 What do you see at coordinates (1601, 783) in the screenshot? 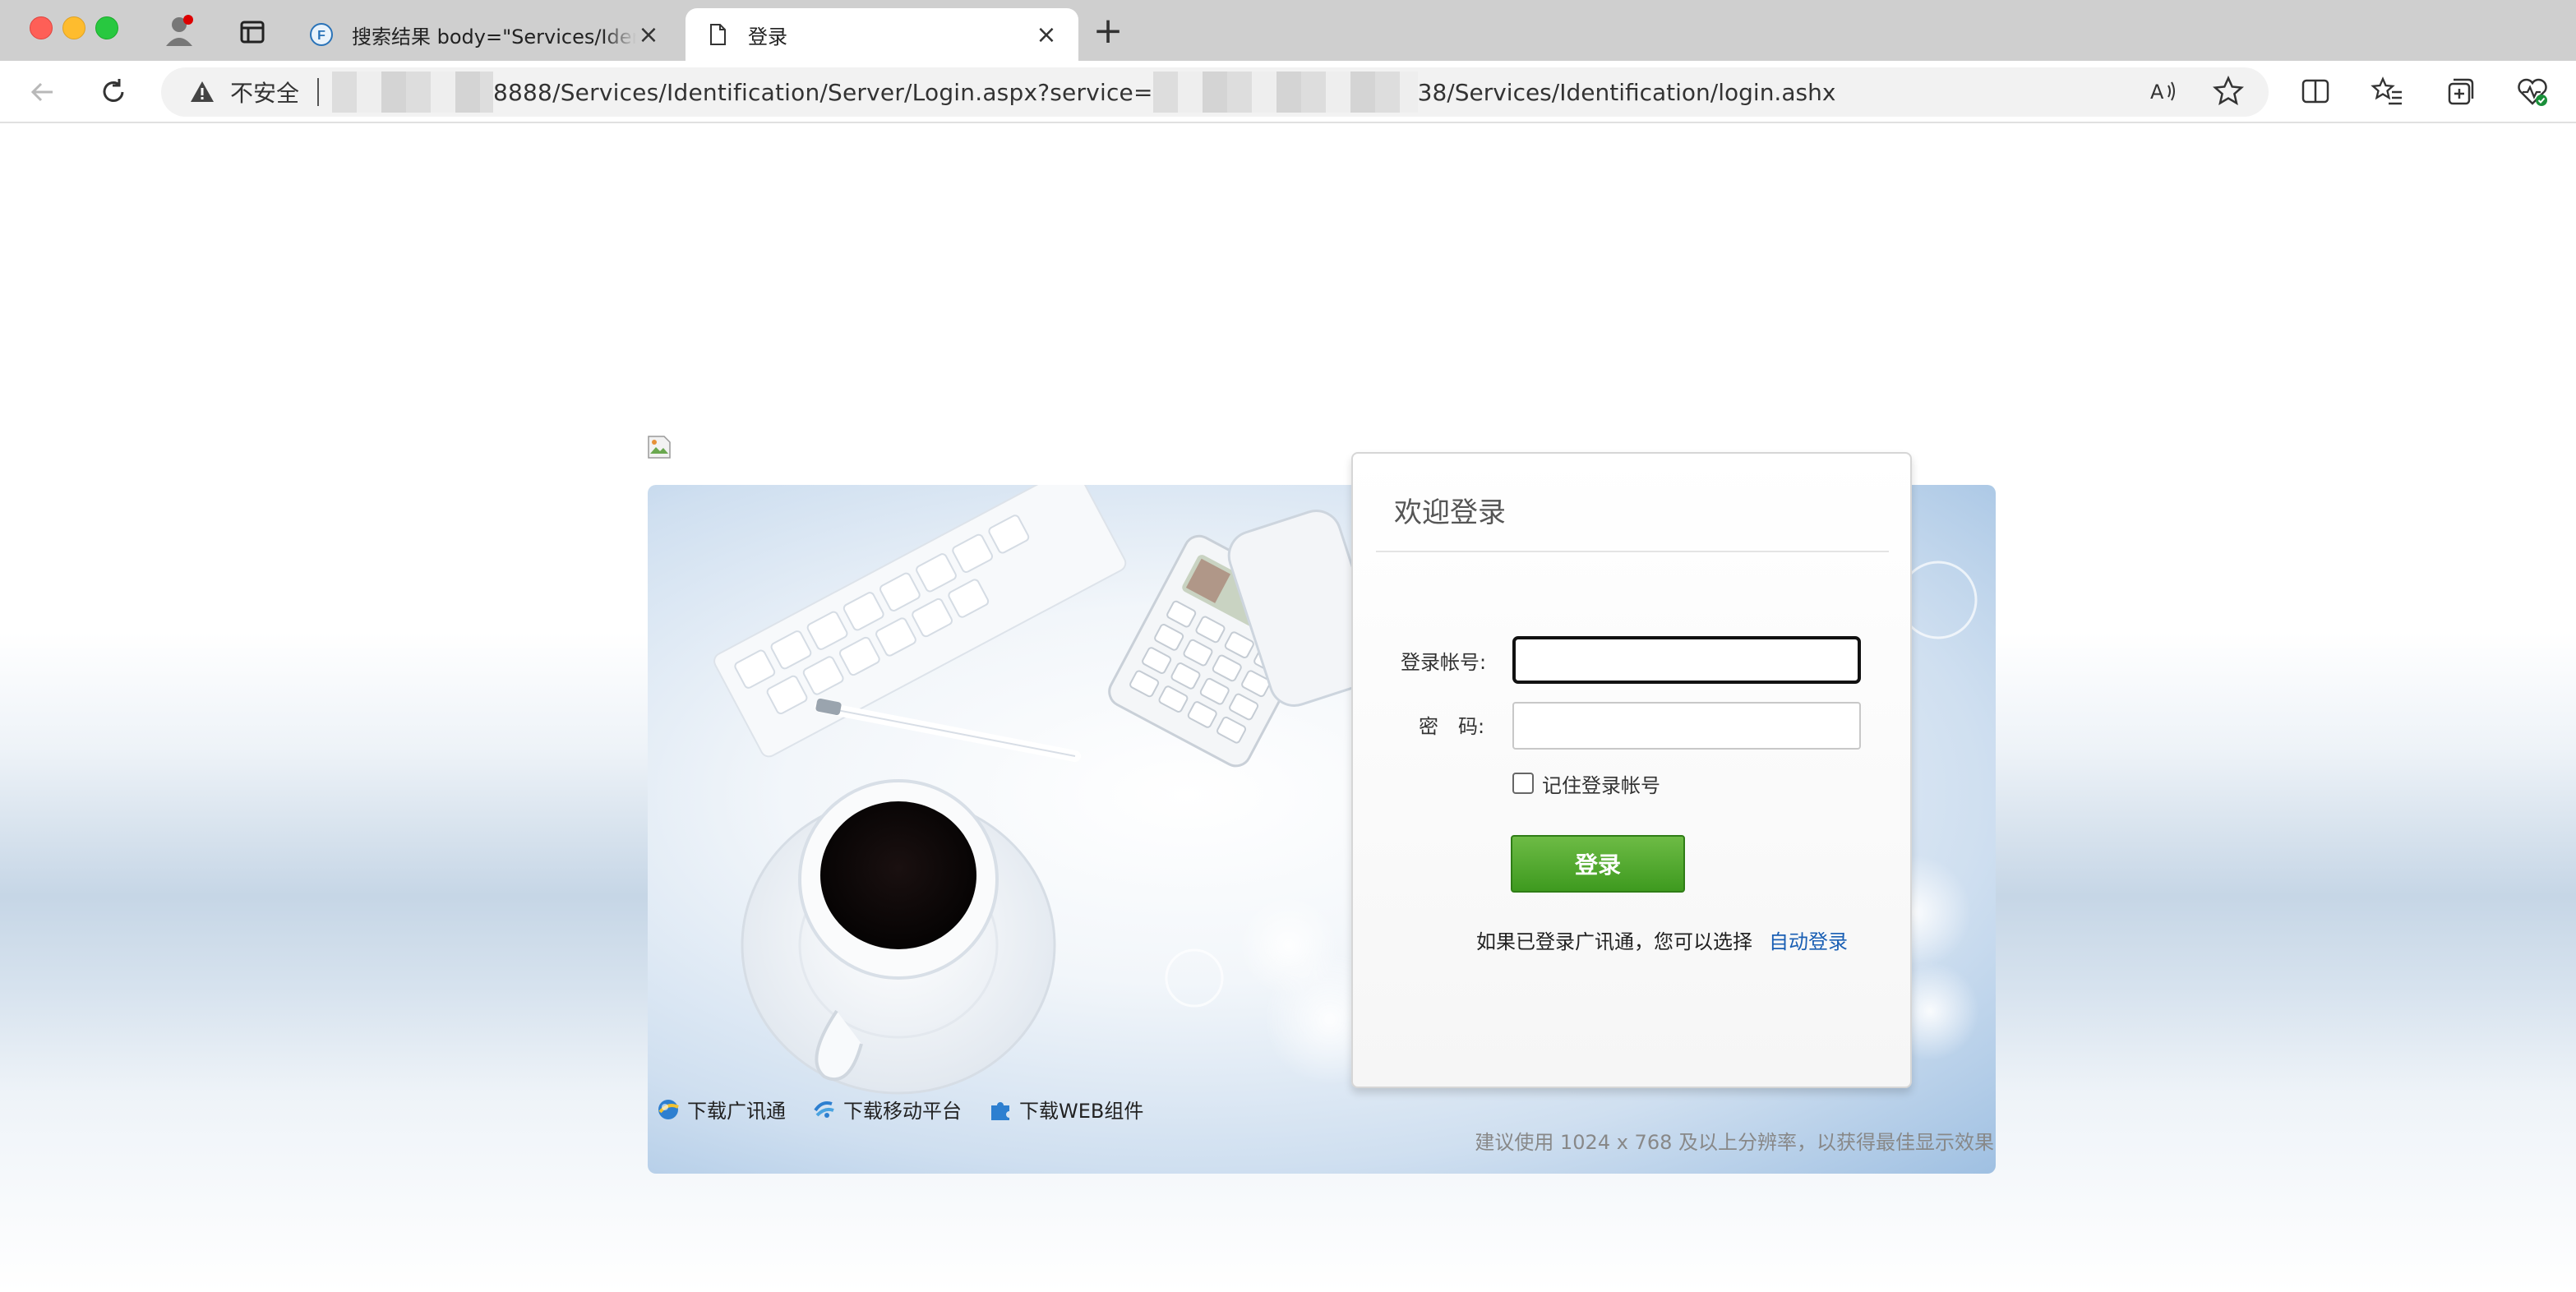
I see `remember-account-label: 记住登录帐号` at bounding box center [1601, 783].